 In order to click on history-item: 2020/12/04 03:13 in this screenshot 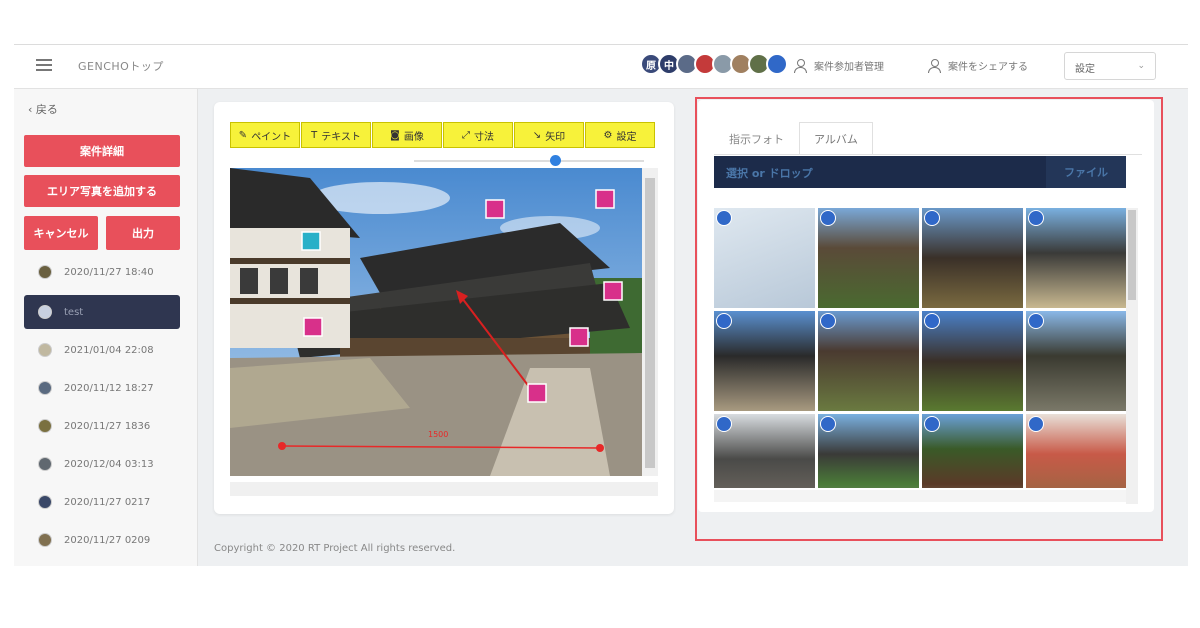, I will do `click(102, 464)`.